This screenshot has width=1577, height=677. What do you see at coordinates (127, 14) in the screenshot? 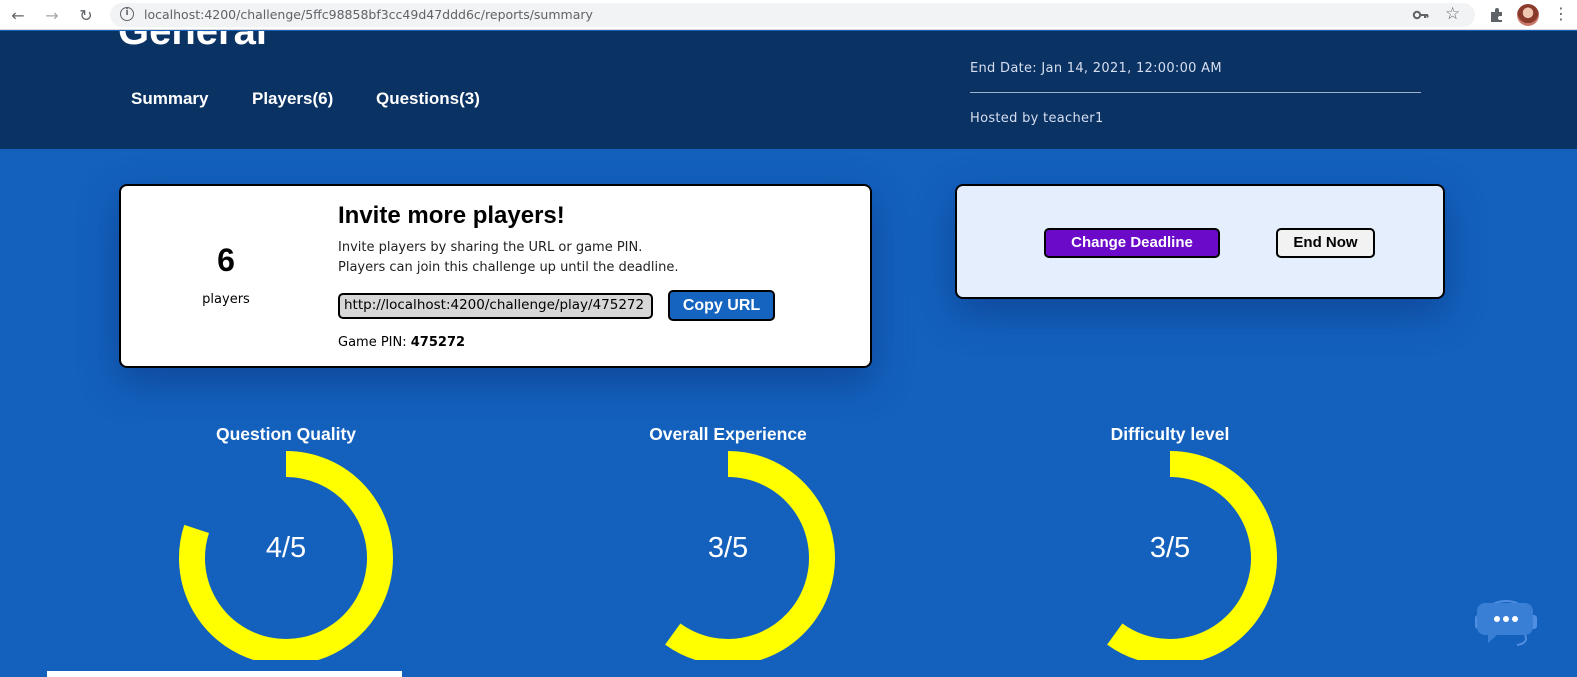
I see `info-icon: i` at bounding box center [127, 14].